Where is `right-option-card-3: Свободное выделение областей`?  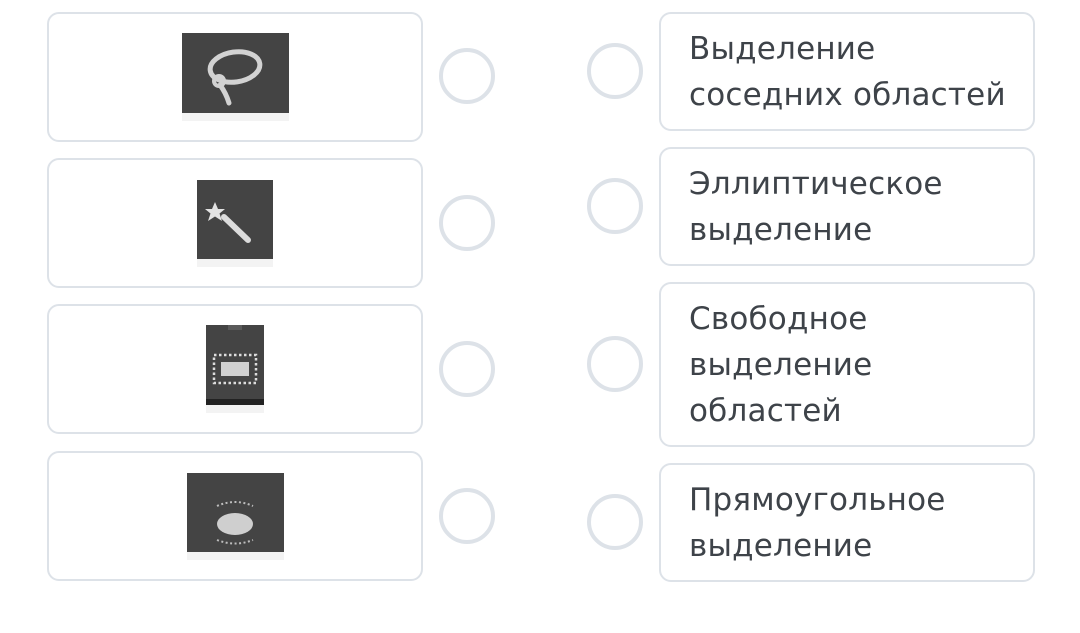 right-option-card-3: Свободное выделение областей is located at coordinates (847, 364).